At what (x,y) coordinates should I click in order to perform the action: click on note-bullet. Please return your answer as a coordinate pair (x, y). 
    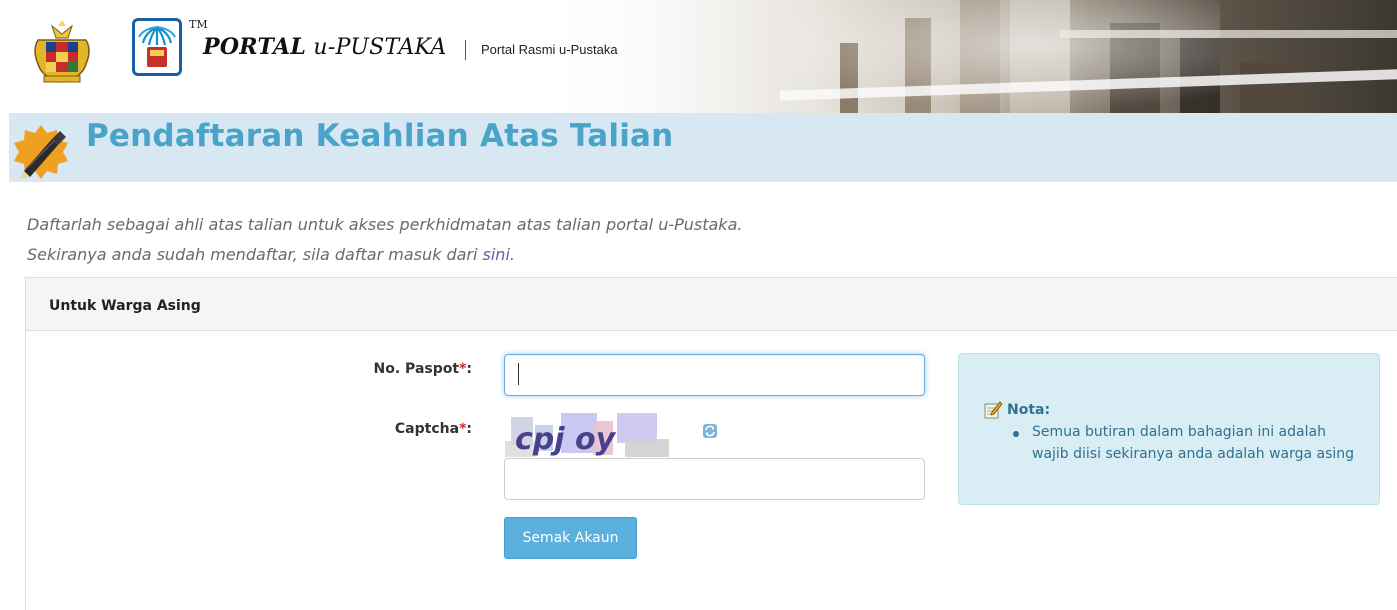
    Looking at the image, I should click on (1016, 434).